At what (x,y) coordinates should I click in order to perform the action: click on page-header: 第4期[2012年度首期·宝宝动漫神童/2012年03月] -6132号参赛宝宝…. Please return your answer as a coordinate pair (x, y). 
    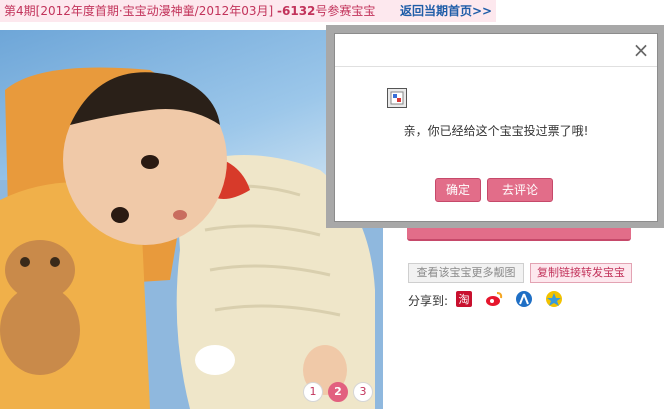
    Looking at the image, I should click on (248, 11).